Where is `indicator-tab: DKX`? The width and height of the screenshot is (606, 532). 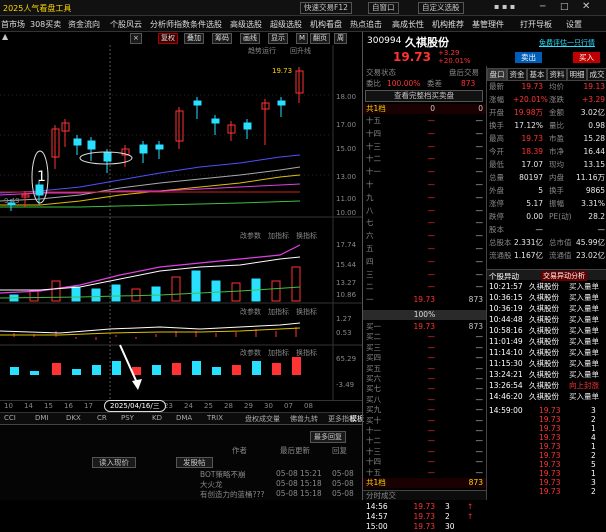
indicator-tab: DKX is located at coordinates (73, 418).